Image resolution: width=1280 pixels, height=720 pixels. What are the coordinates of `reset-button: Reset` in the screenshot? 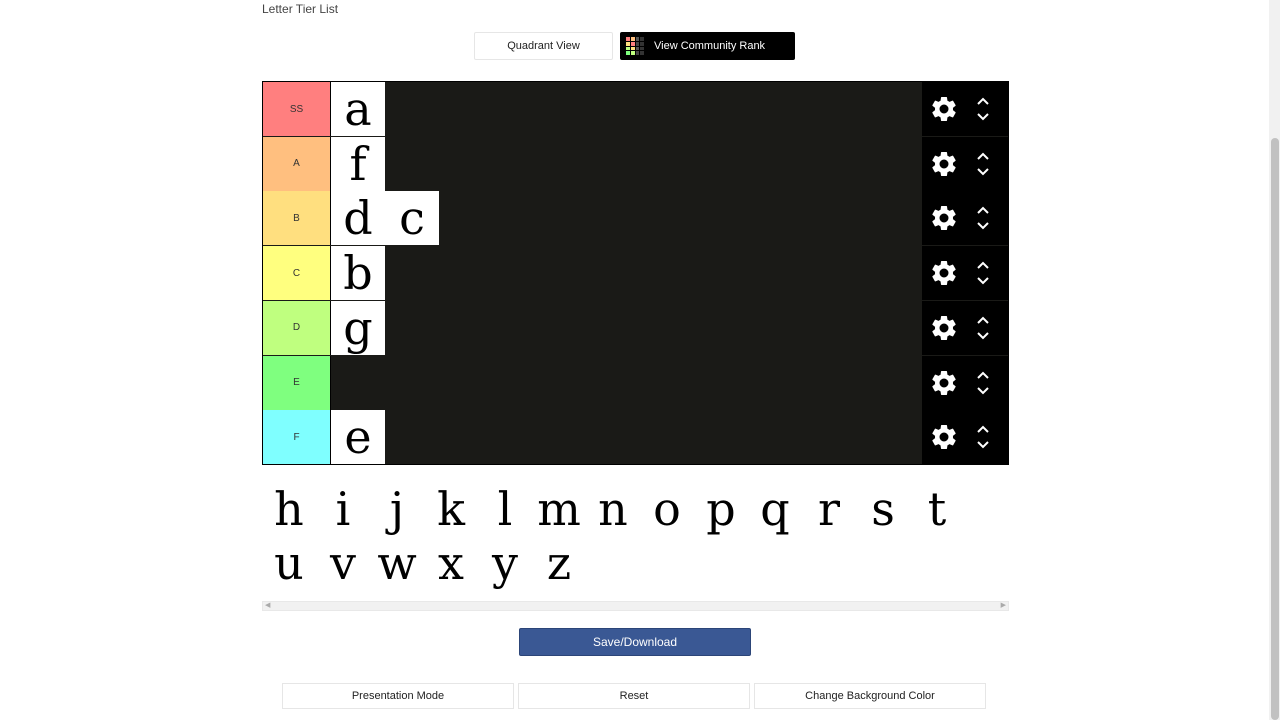 It's located at (634, 696).